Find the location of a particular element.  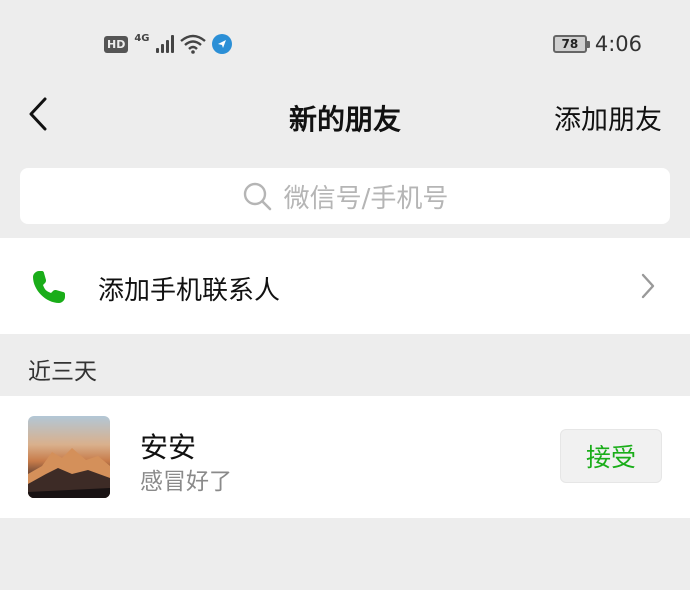

accept-button: 接受 is located at coordinates (611, 456).